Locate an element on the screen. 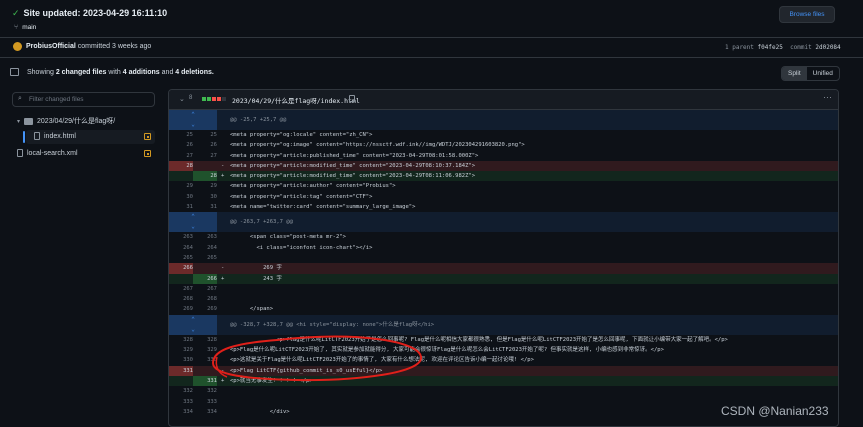  old-line-number: 334 is located at coordinates (181, 412).